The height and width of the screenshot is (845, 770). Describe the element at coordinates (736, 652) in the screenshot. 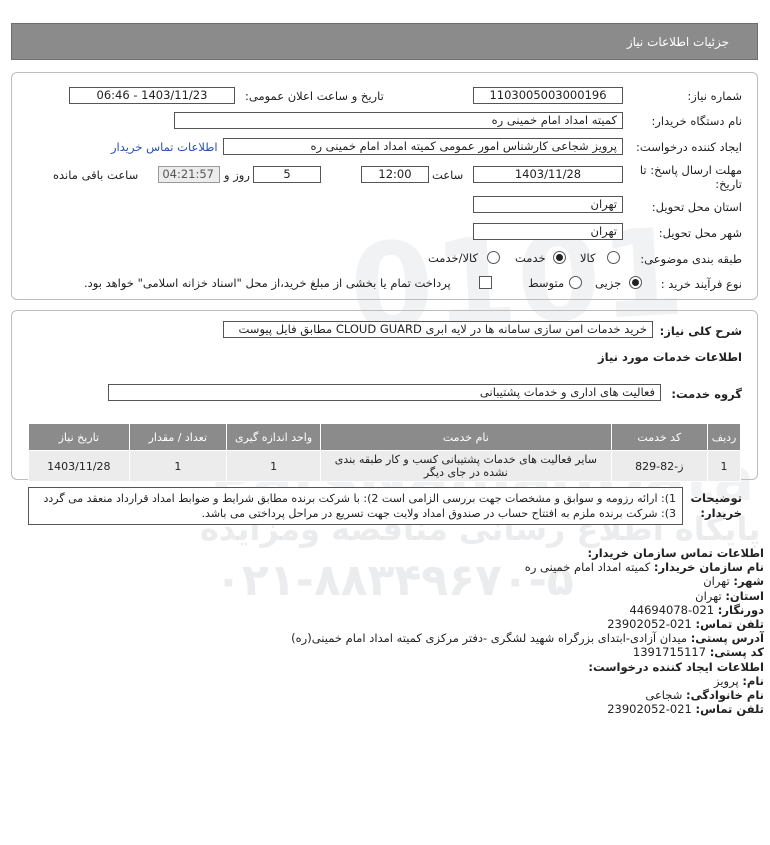

I see `contact-postal-label: کد پستی:` at that location.